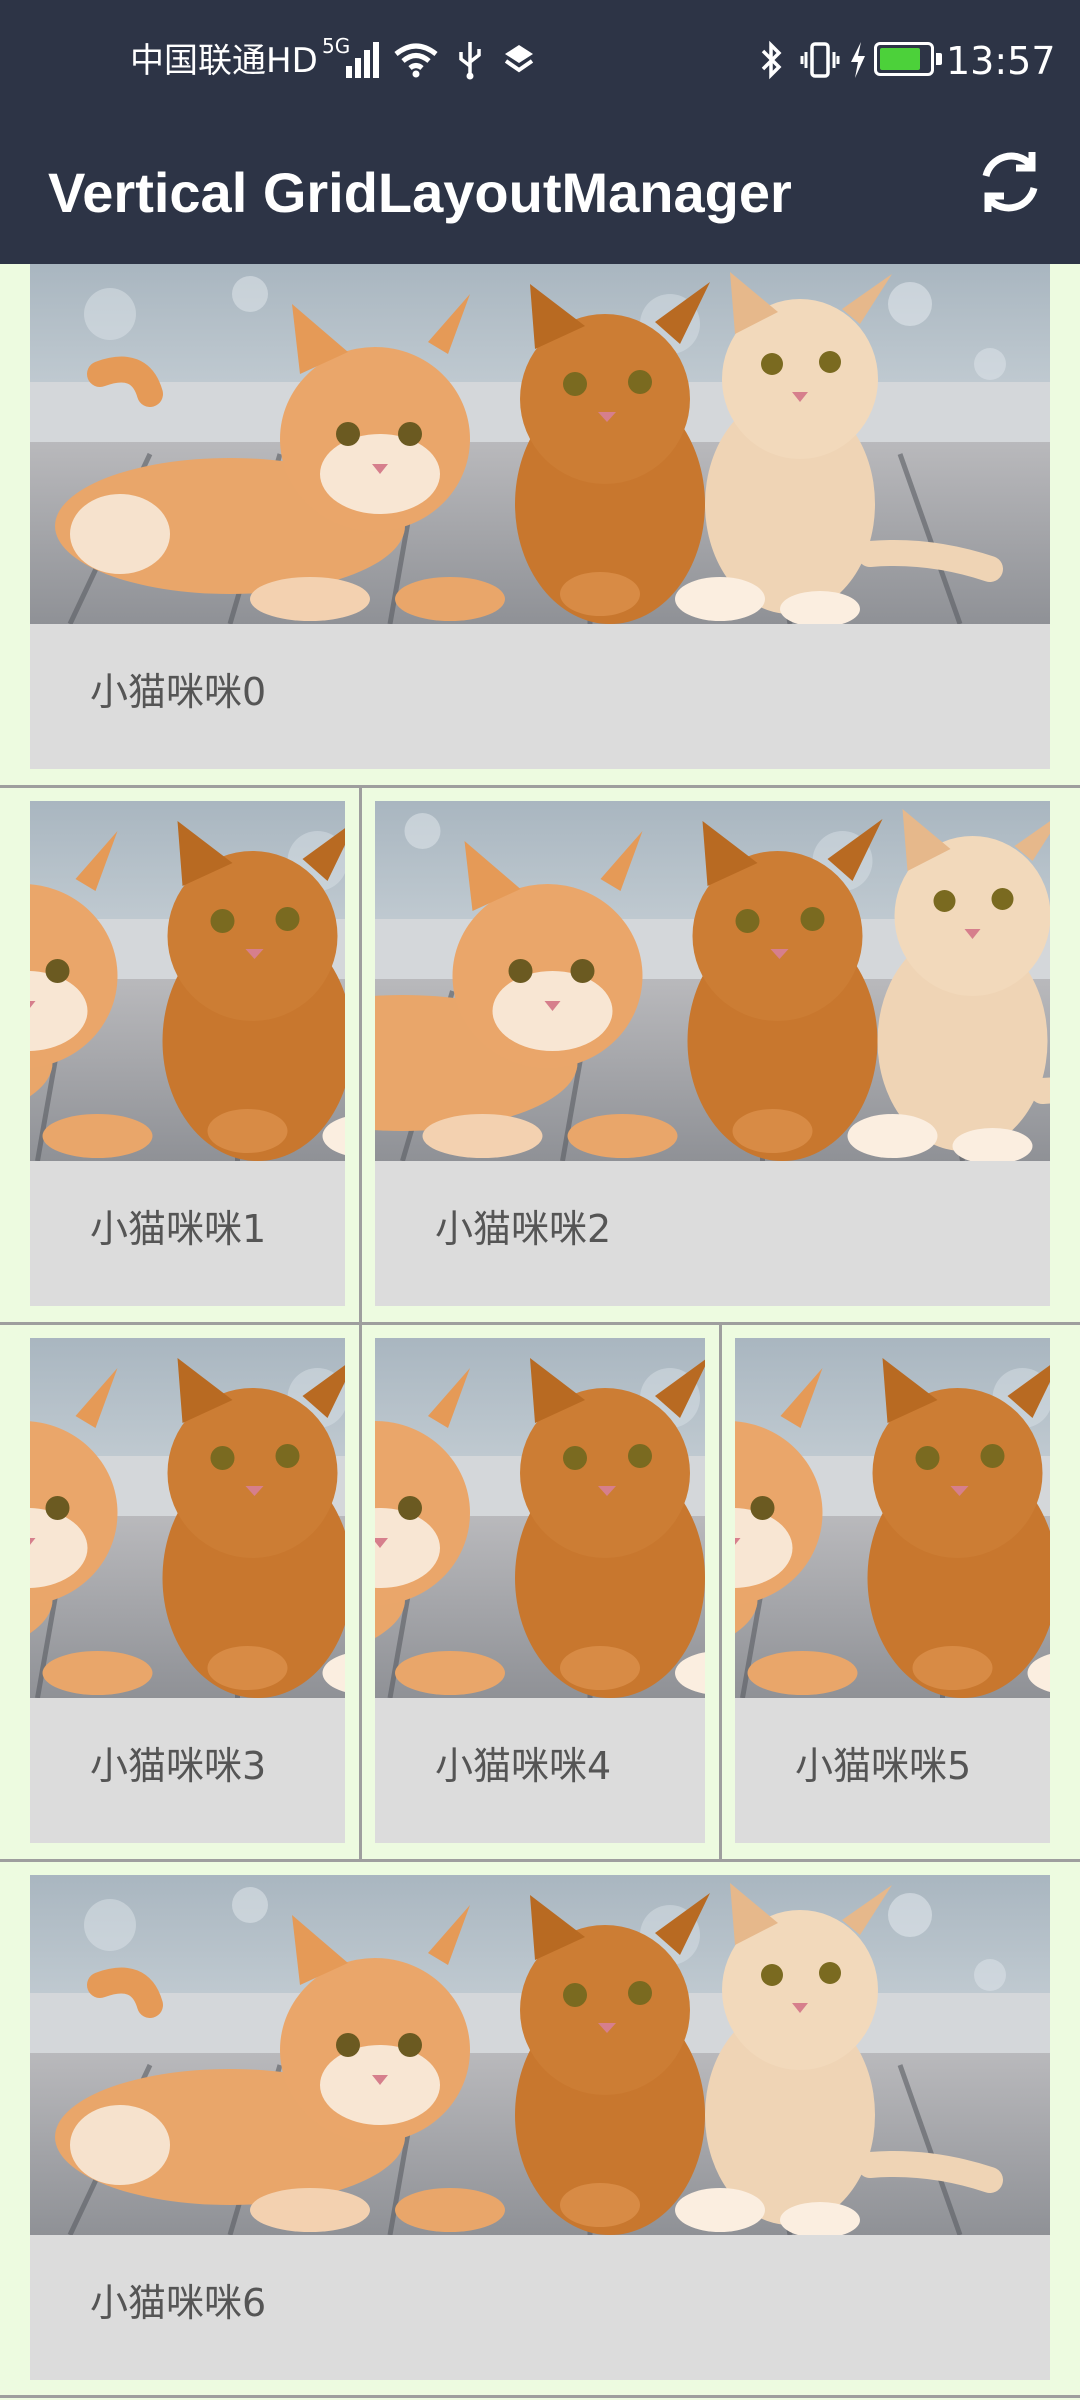  What do you see at coordinates (771, 60) in the screenshot?
I see `bluetooth-icon` at bounding box center [771, 60].